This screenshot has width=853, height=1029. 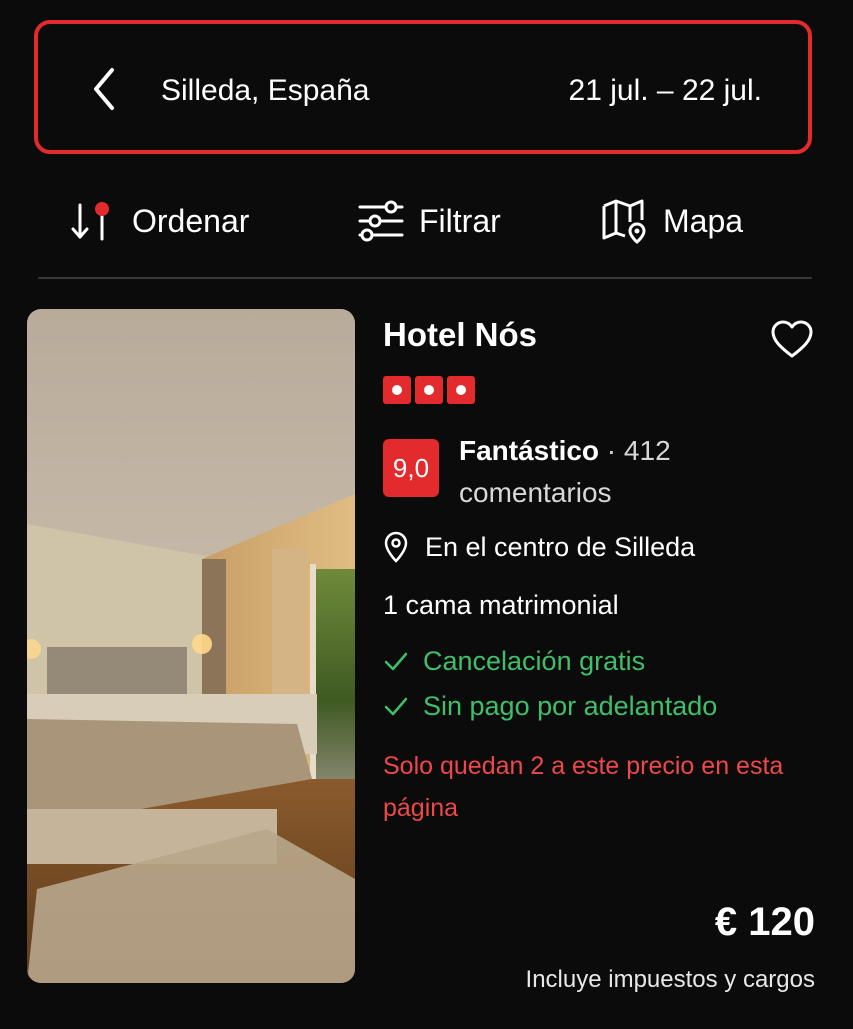 I want to click on perk-1-text: Cancelación gratis, so click(x=534, y=661).